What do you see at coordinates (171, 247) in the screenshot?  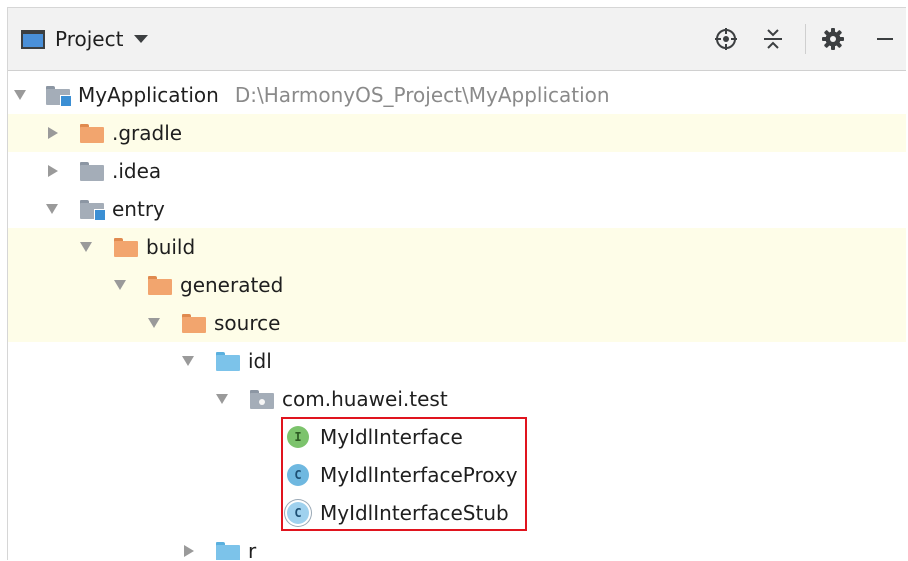 I see `node-label: build` at bounding box center [171, 247].